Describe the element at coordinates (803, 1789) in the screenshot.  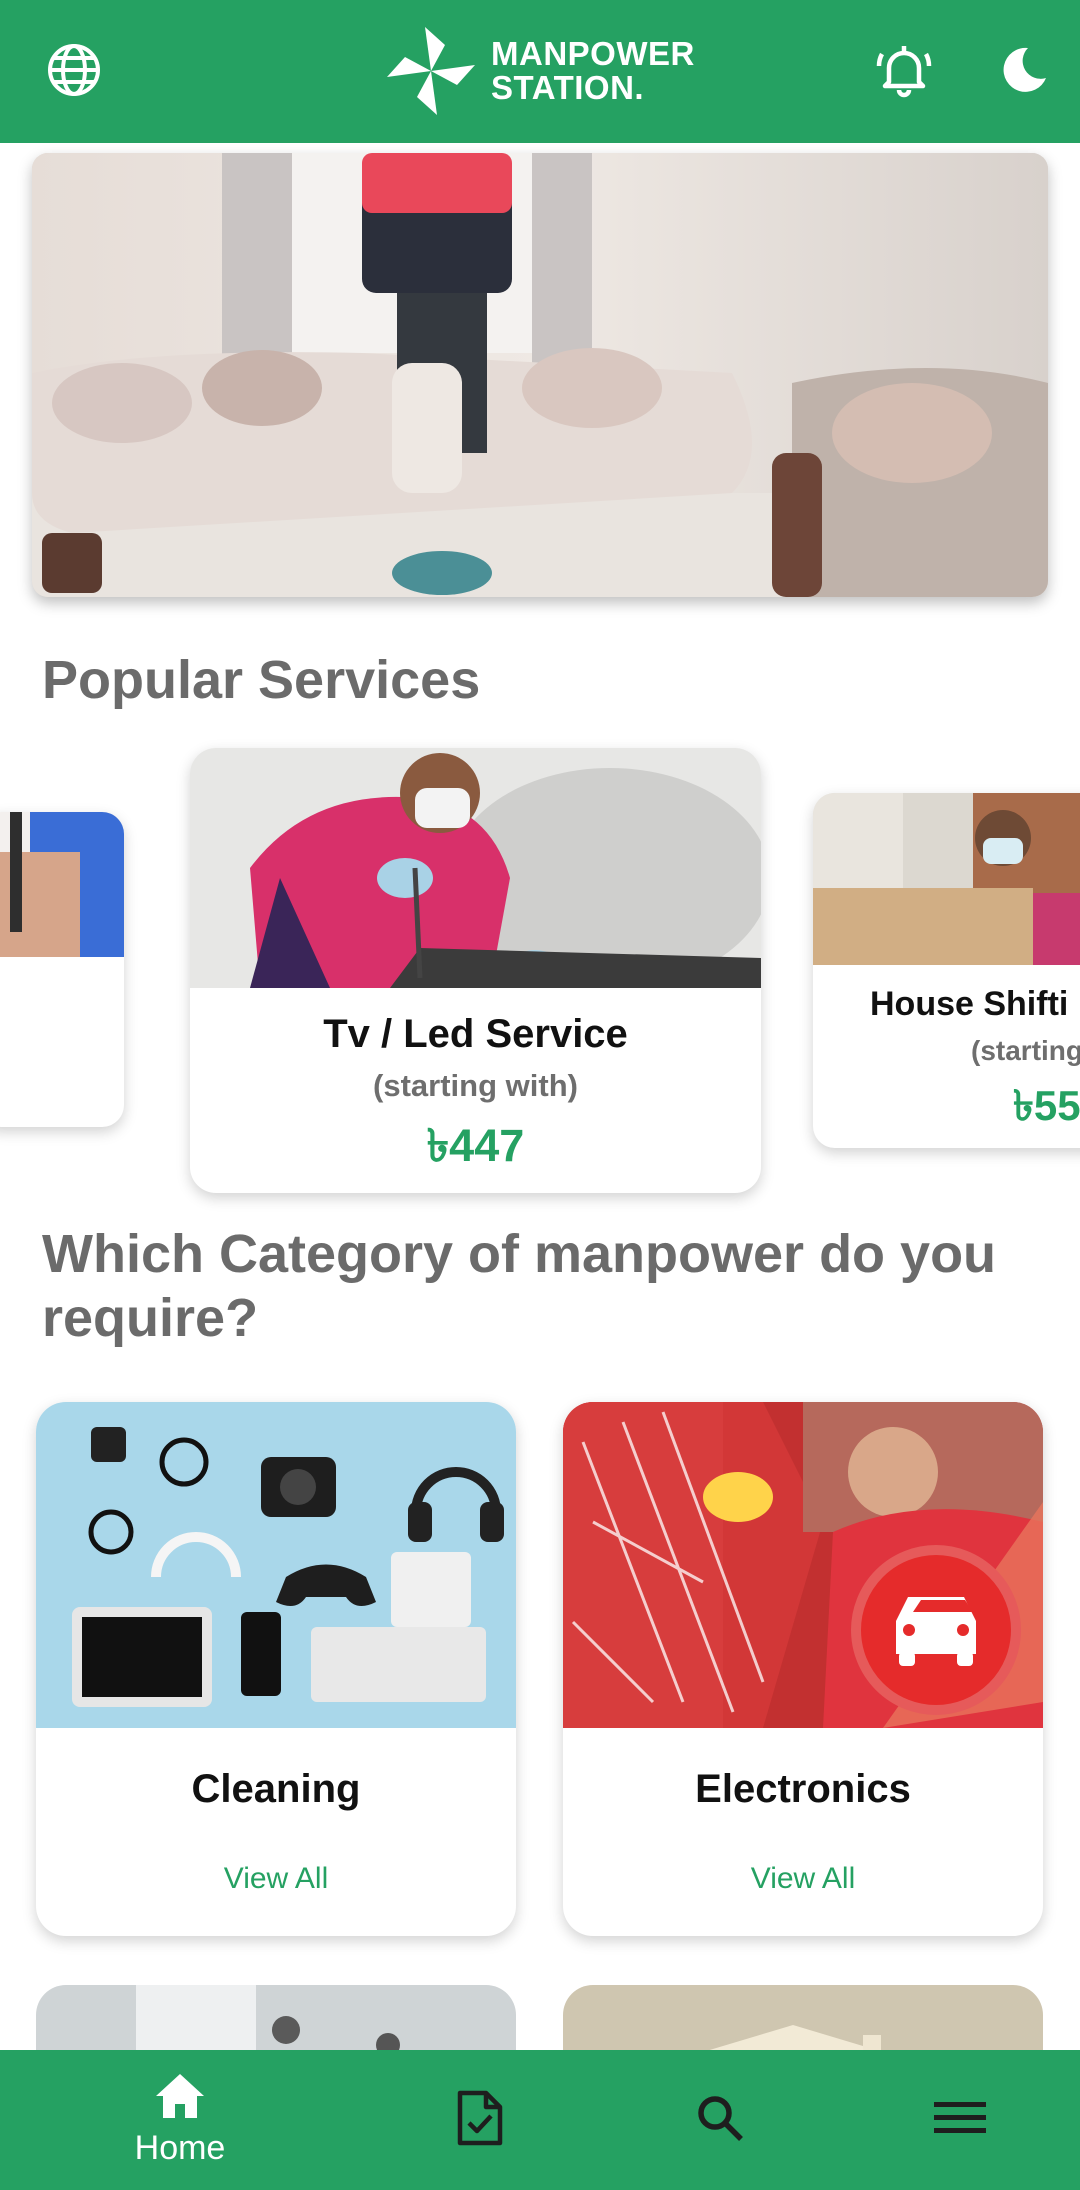
I see `category-name: Electronics` at that location.